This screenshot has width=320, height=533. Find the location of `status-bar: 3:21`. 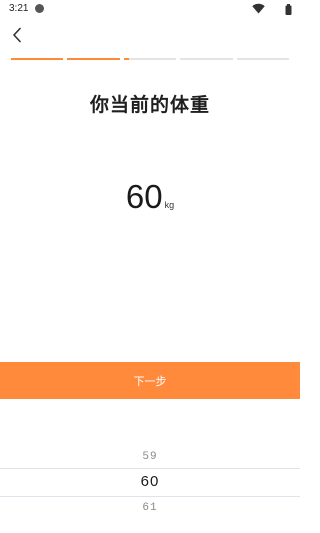

status-bar: 3:21 is located at coordinates (150, 9).